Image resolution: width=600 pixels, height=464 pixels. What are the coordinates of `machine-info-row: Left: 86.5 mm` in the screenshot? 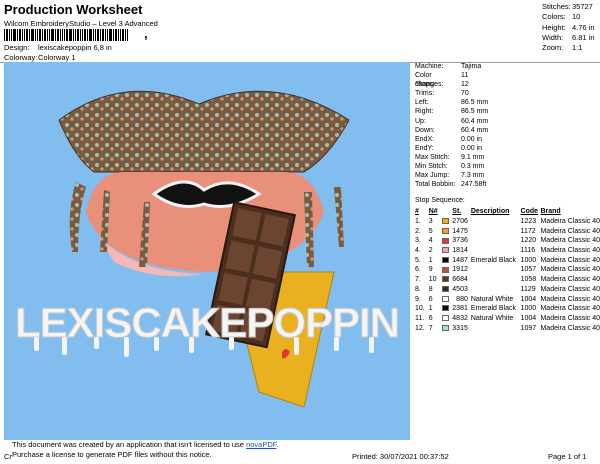 It's located at (451, 102).